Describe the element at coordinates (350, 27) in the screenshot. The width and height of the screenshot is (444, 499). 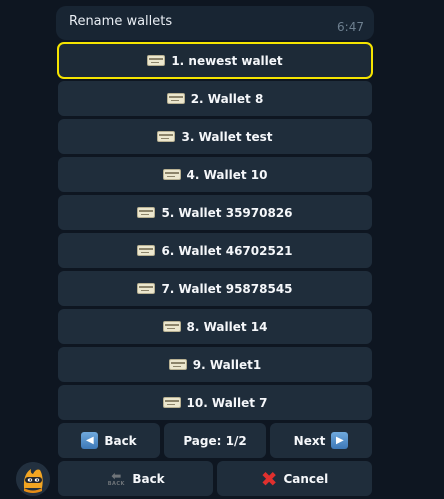
I see `message-time: 6:47` at that location.